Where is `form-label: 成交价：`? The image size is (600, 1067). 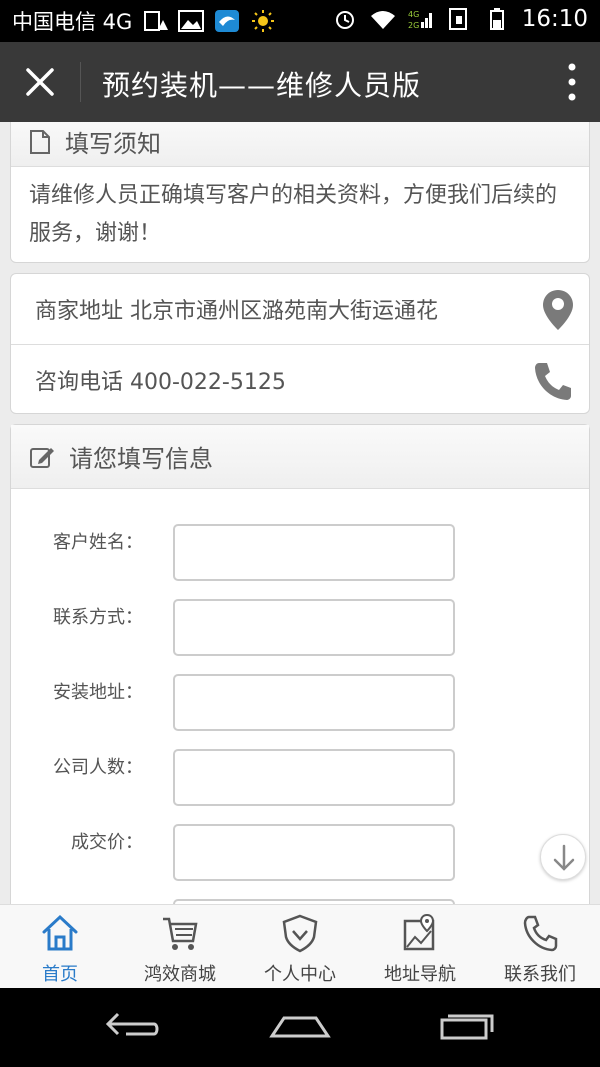 form-label: 成交价： is located at coordinates (107, 842).